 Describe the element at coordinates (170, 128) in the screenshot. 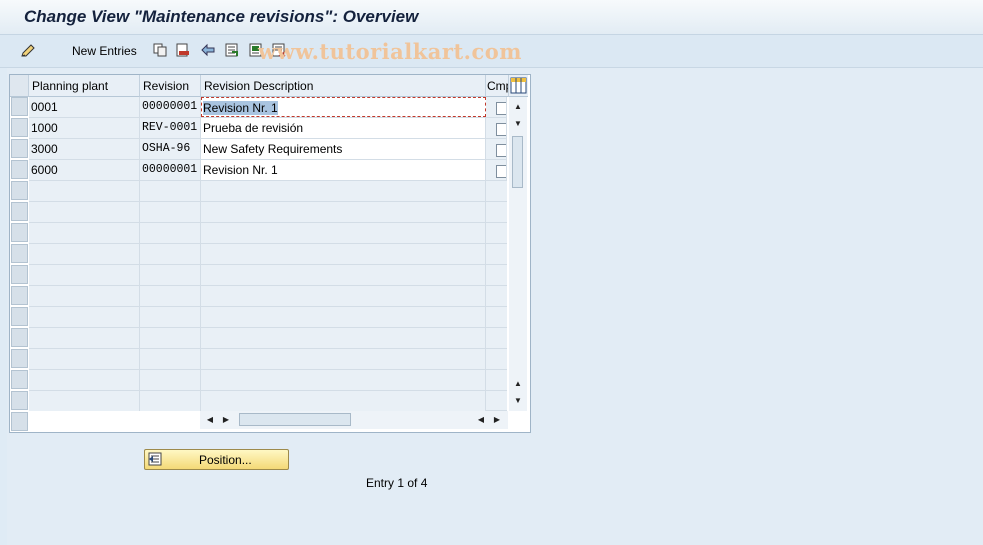

I see `revision-cell: REV-0001` at that location.